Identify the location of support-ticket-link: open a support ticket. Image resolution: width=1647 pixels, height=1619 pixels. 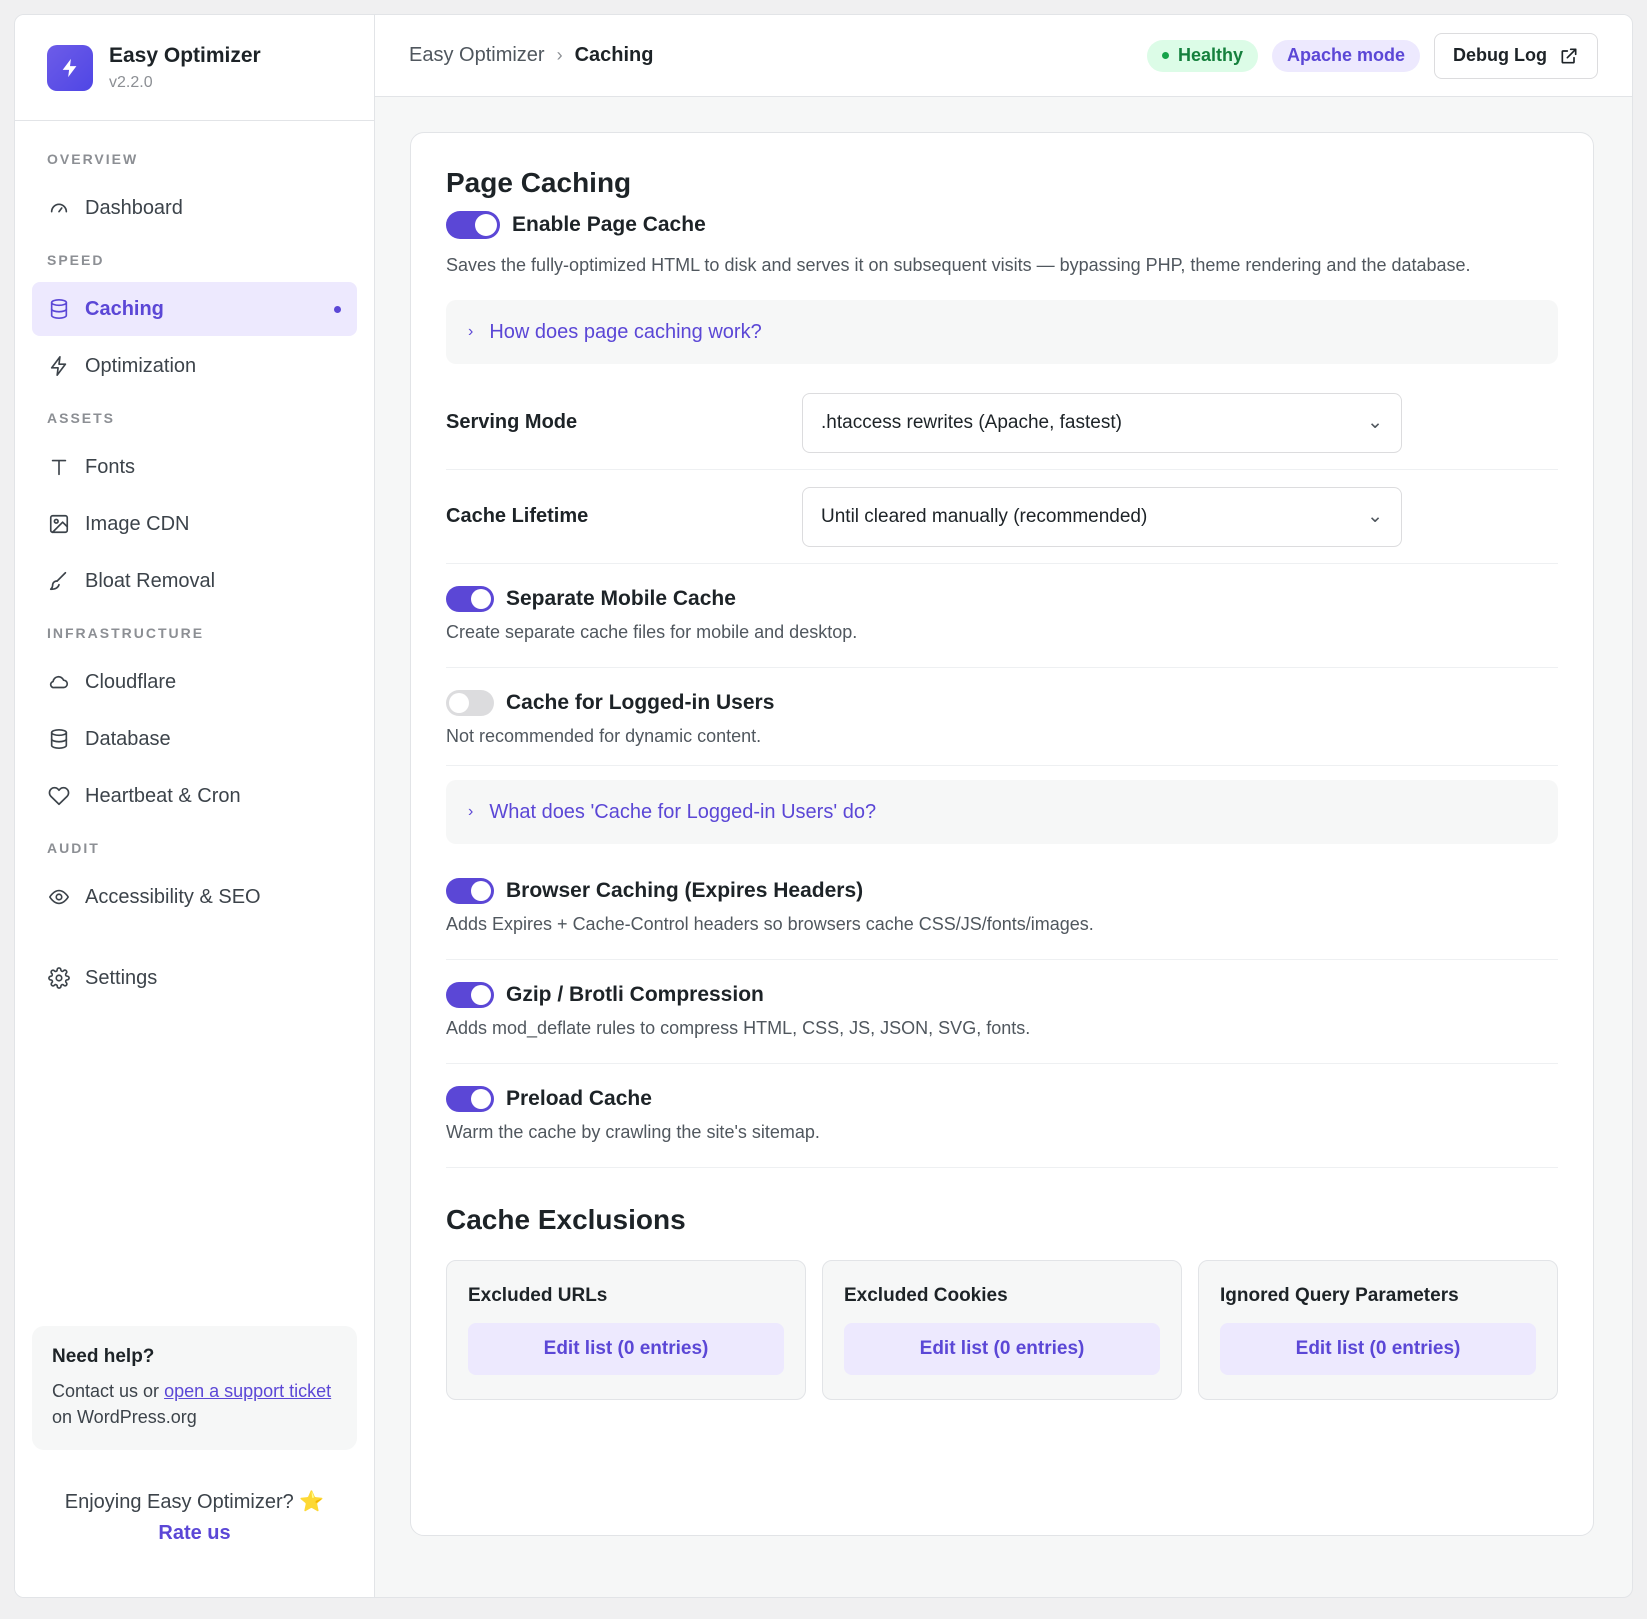
(247, 1391).